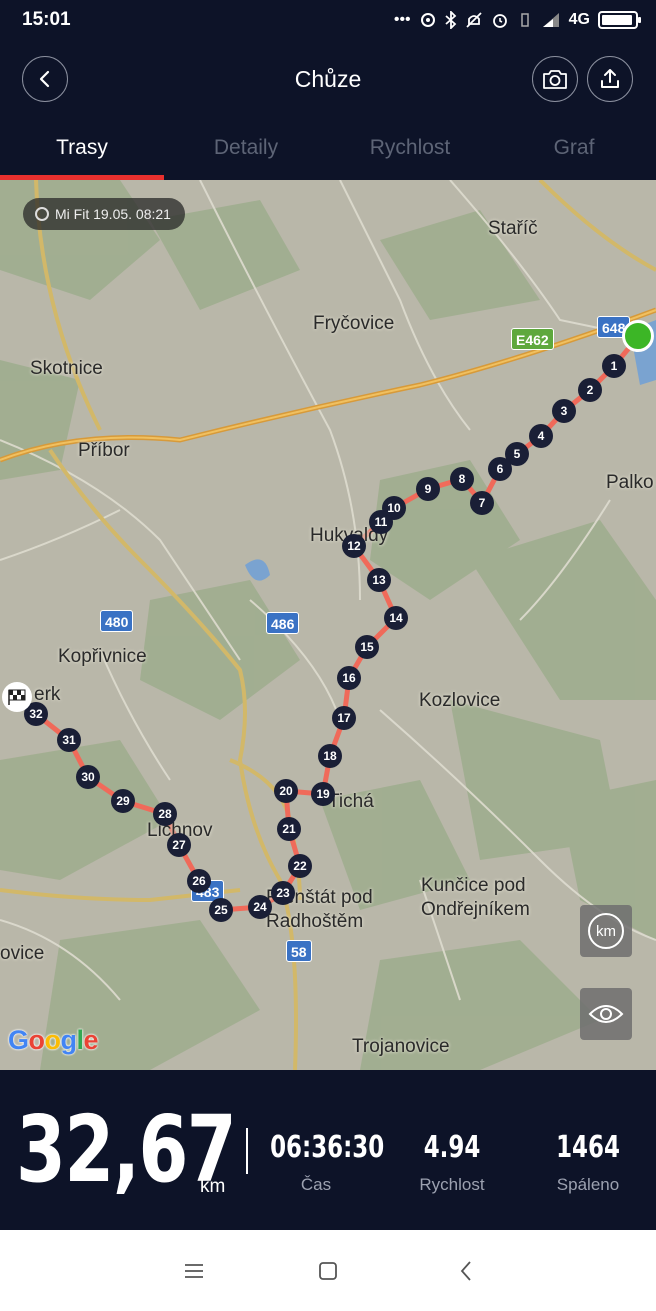 Image resolution: width=656 pixels, height=1311 pixels. What do you see at coordinates (283, 623) in the screenshot?
I see `road-shield-486: 486` at bounding box center [283, 623].